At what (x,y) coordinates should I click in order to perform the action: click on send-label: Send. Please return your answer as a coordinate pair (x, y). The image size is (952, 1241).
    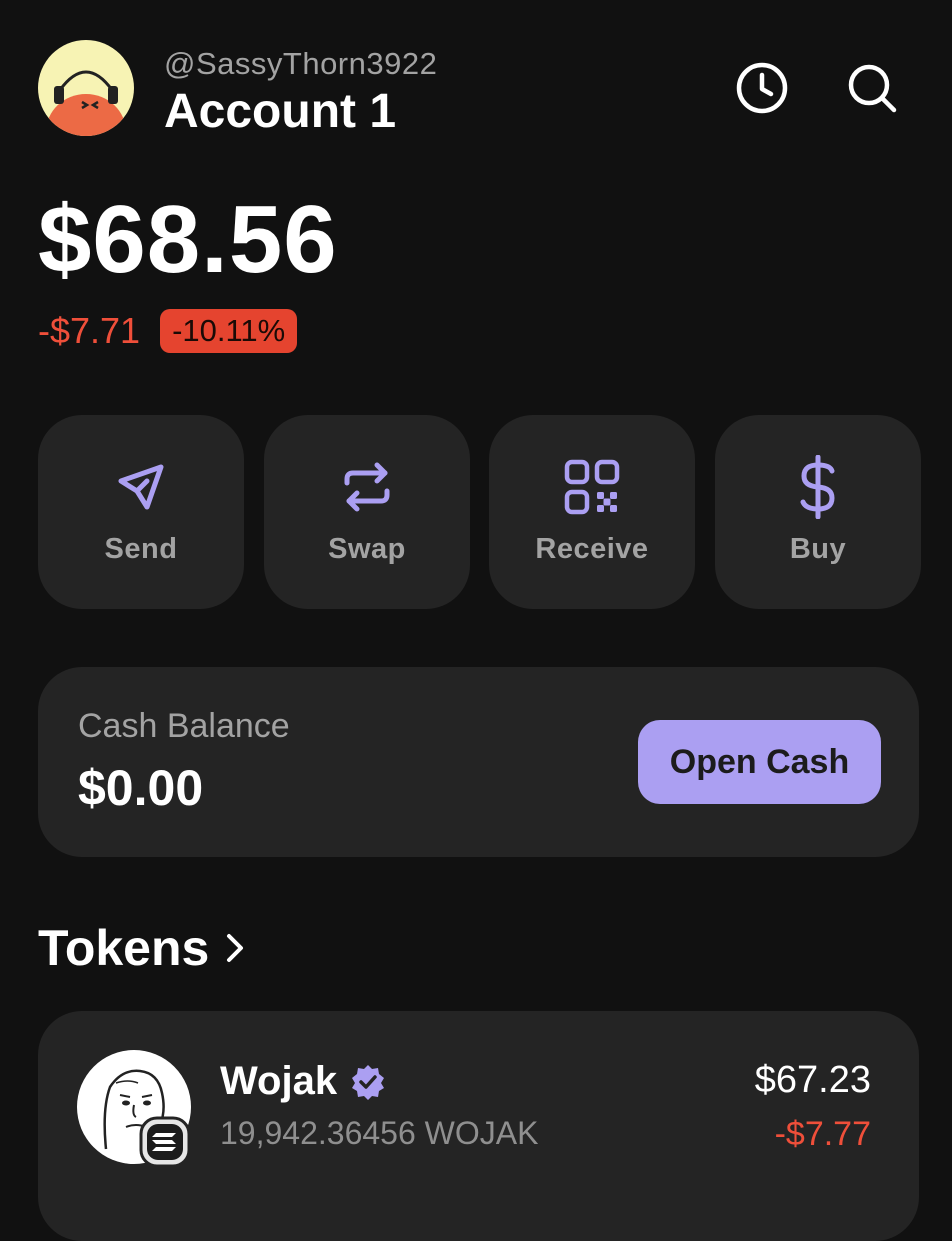
    Looking at the image, I should click on (141, 549).